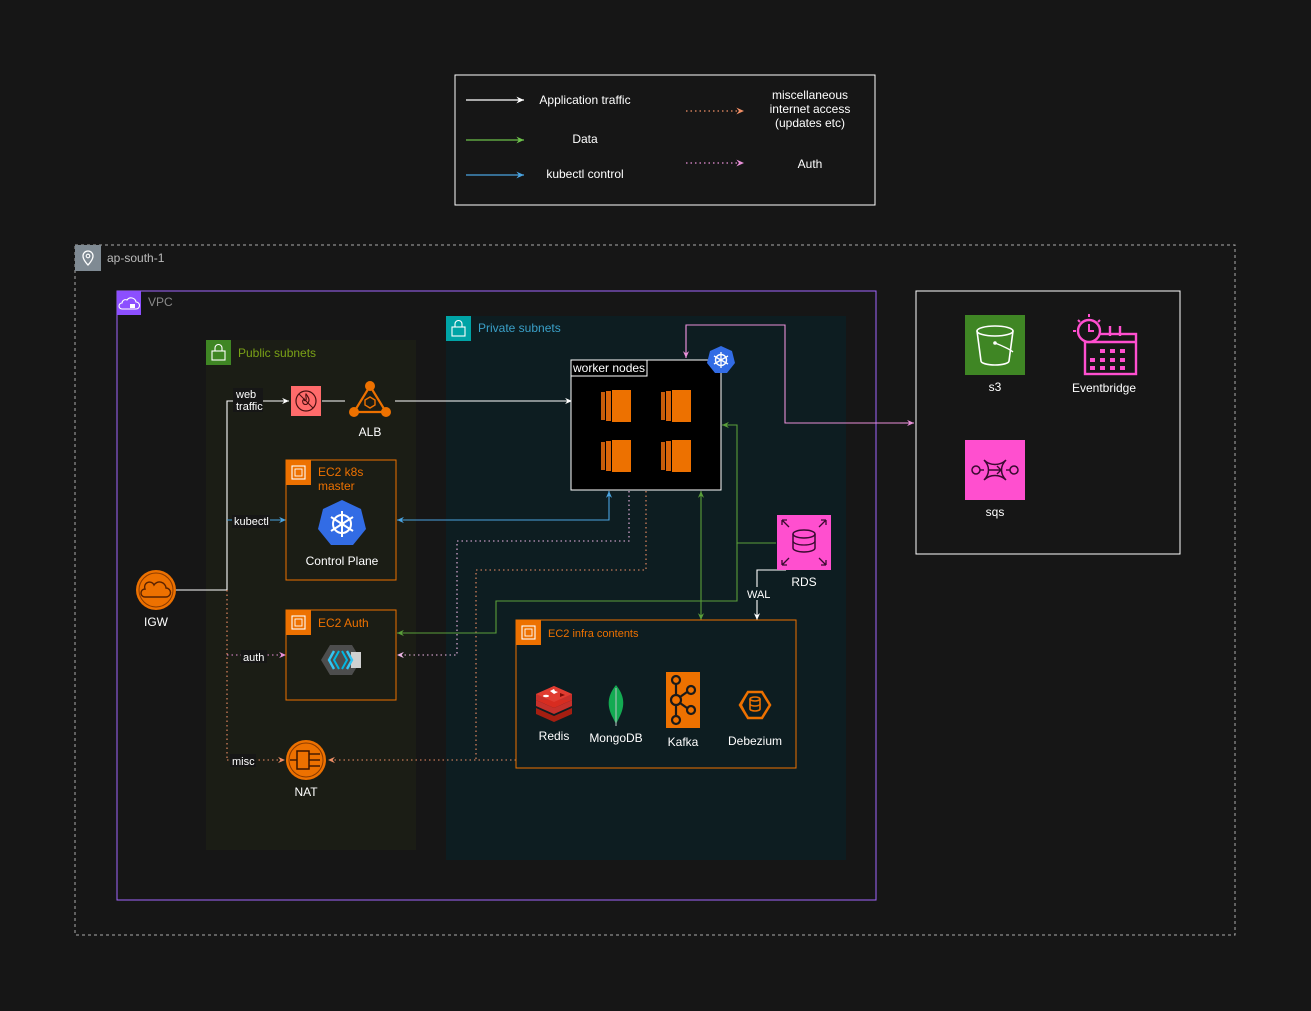  Describe the element at coordinates (277, 353) in the screenshot. I see `public-subnets-label: Public subnets` at that location.